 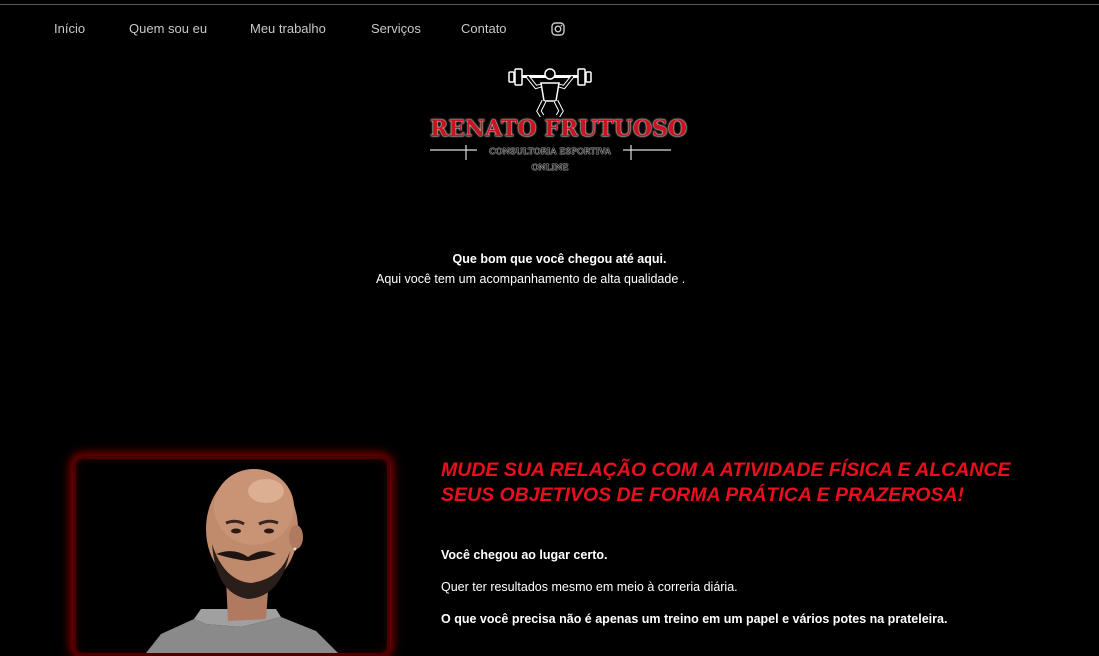 I want to click on nav-item-servicos: Serviços, so click(x=396, y=28).